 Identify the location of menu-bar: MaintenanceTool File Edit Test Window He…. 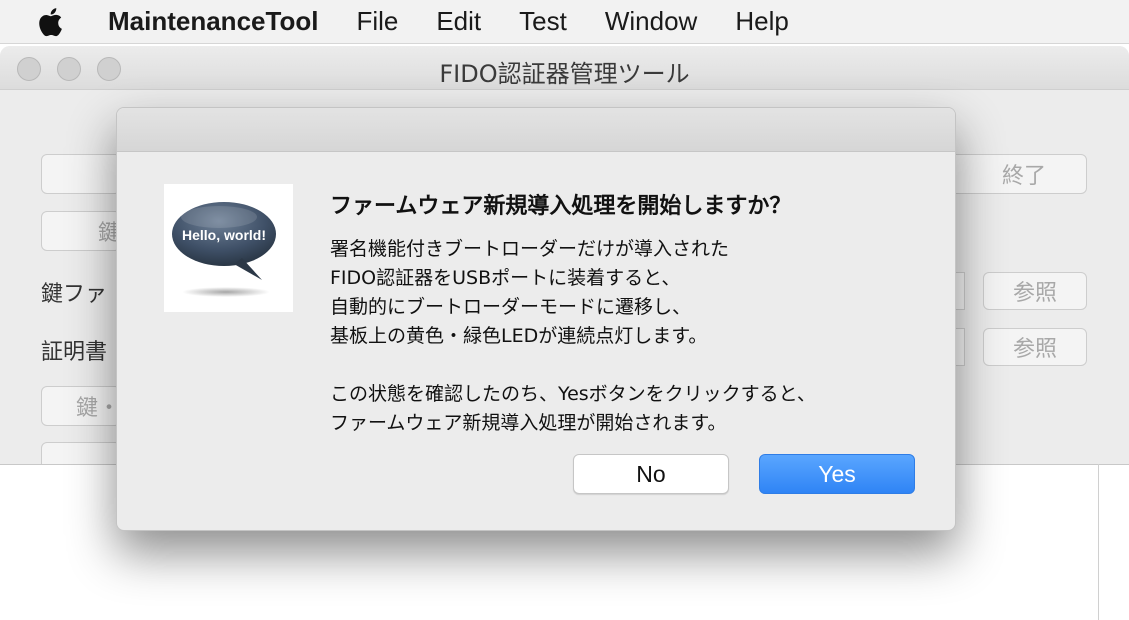
(564, 22).